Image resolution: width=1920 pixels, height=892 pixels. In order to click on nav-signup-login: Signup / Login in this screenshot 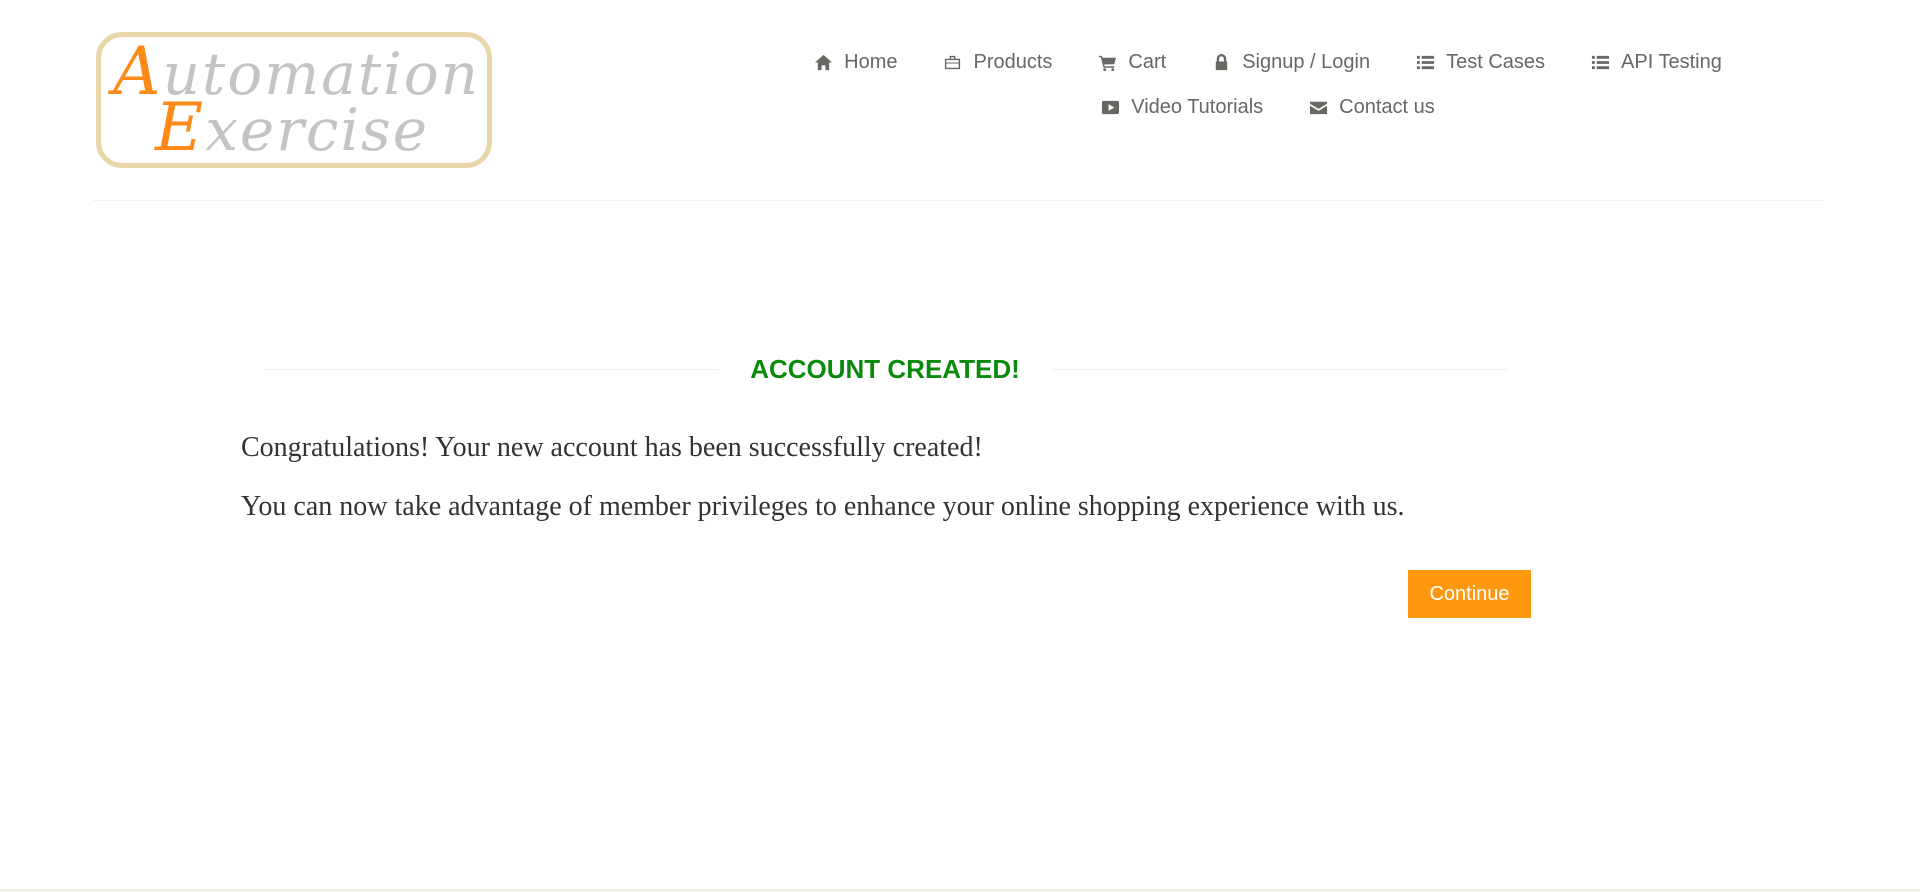, I will do `click(1291, 62)`.